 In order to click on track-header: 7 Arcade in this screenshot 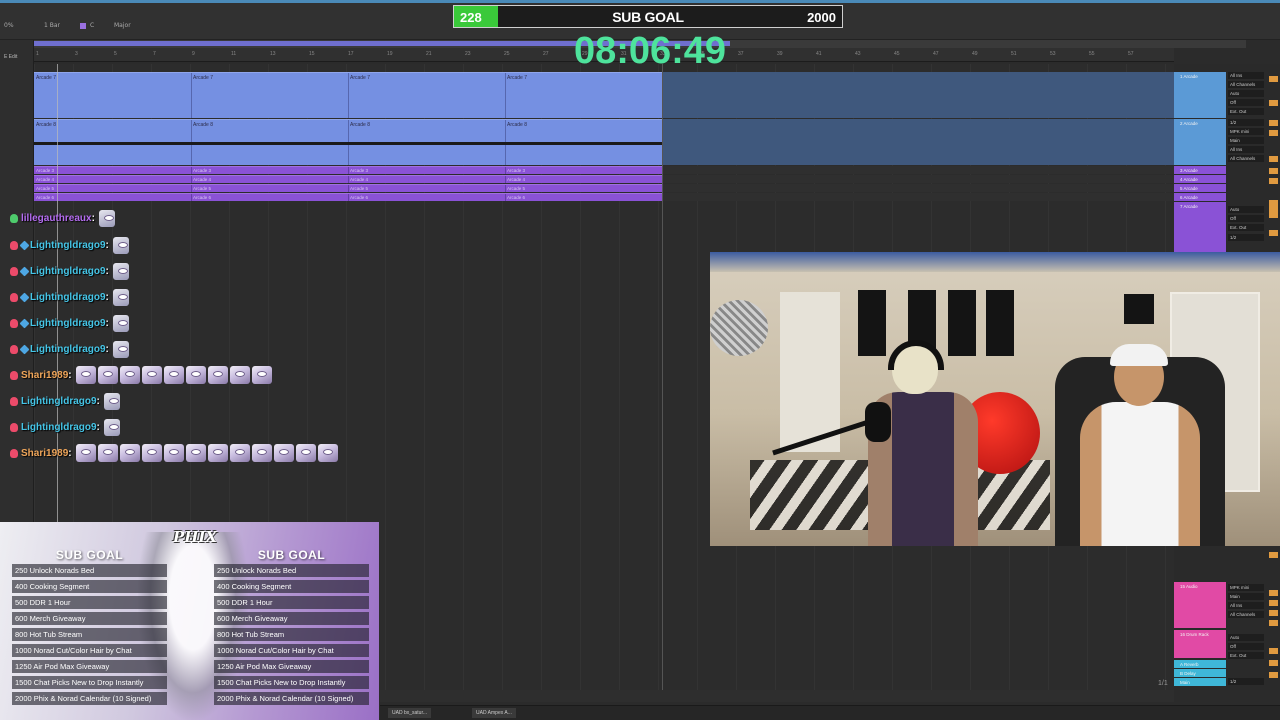, I will do `click(1200, 227)`.